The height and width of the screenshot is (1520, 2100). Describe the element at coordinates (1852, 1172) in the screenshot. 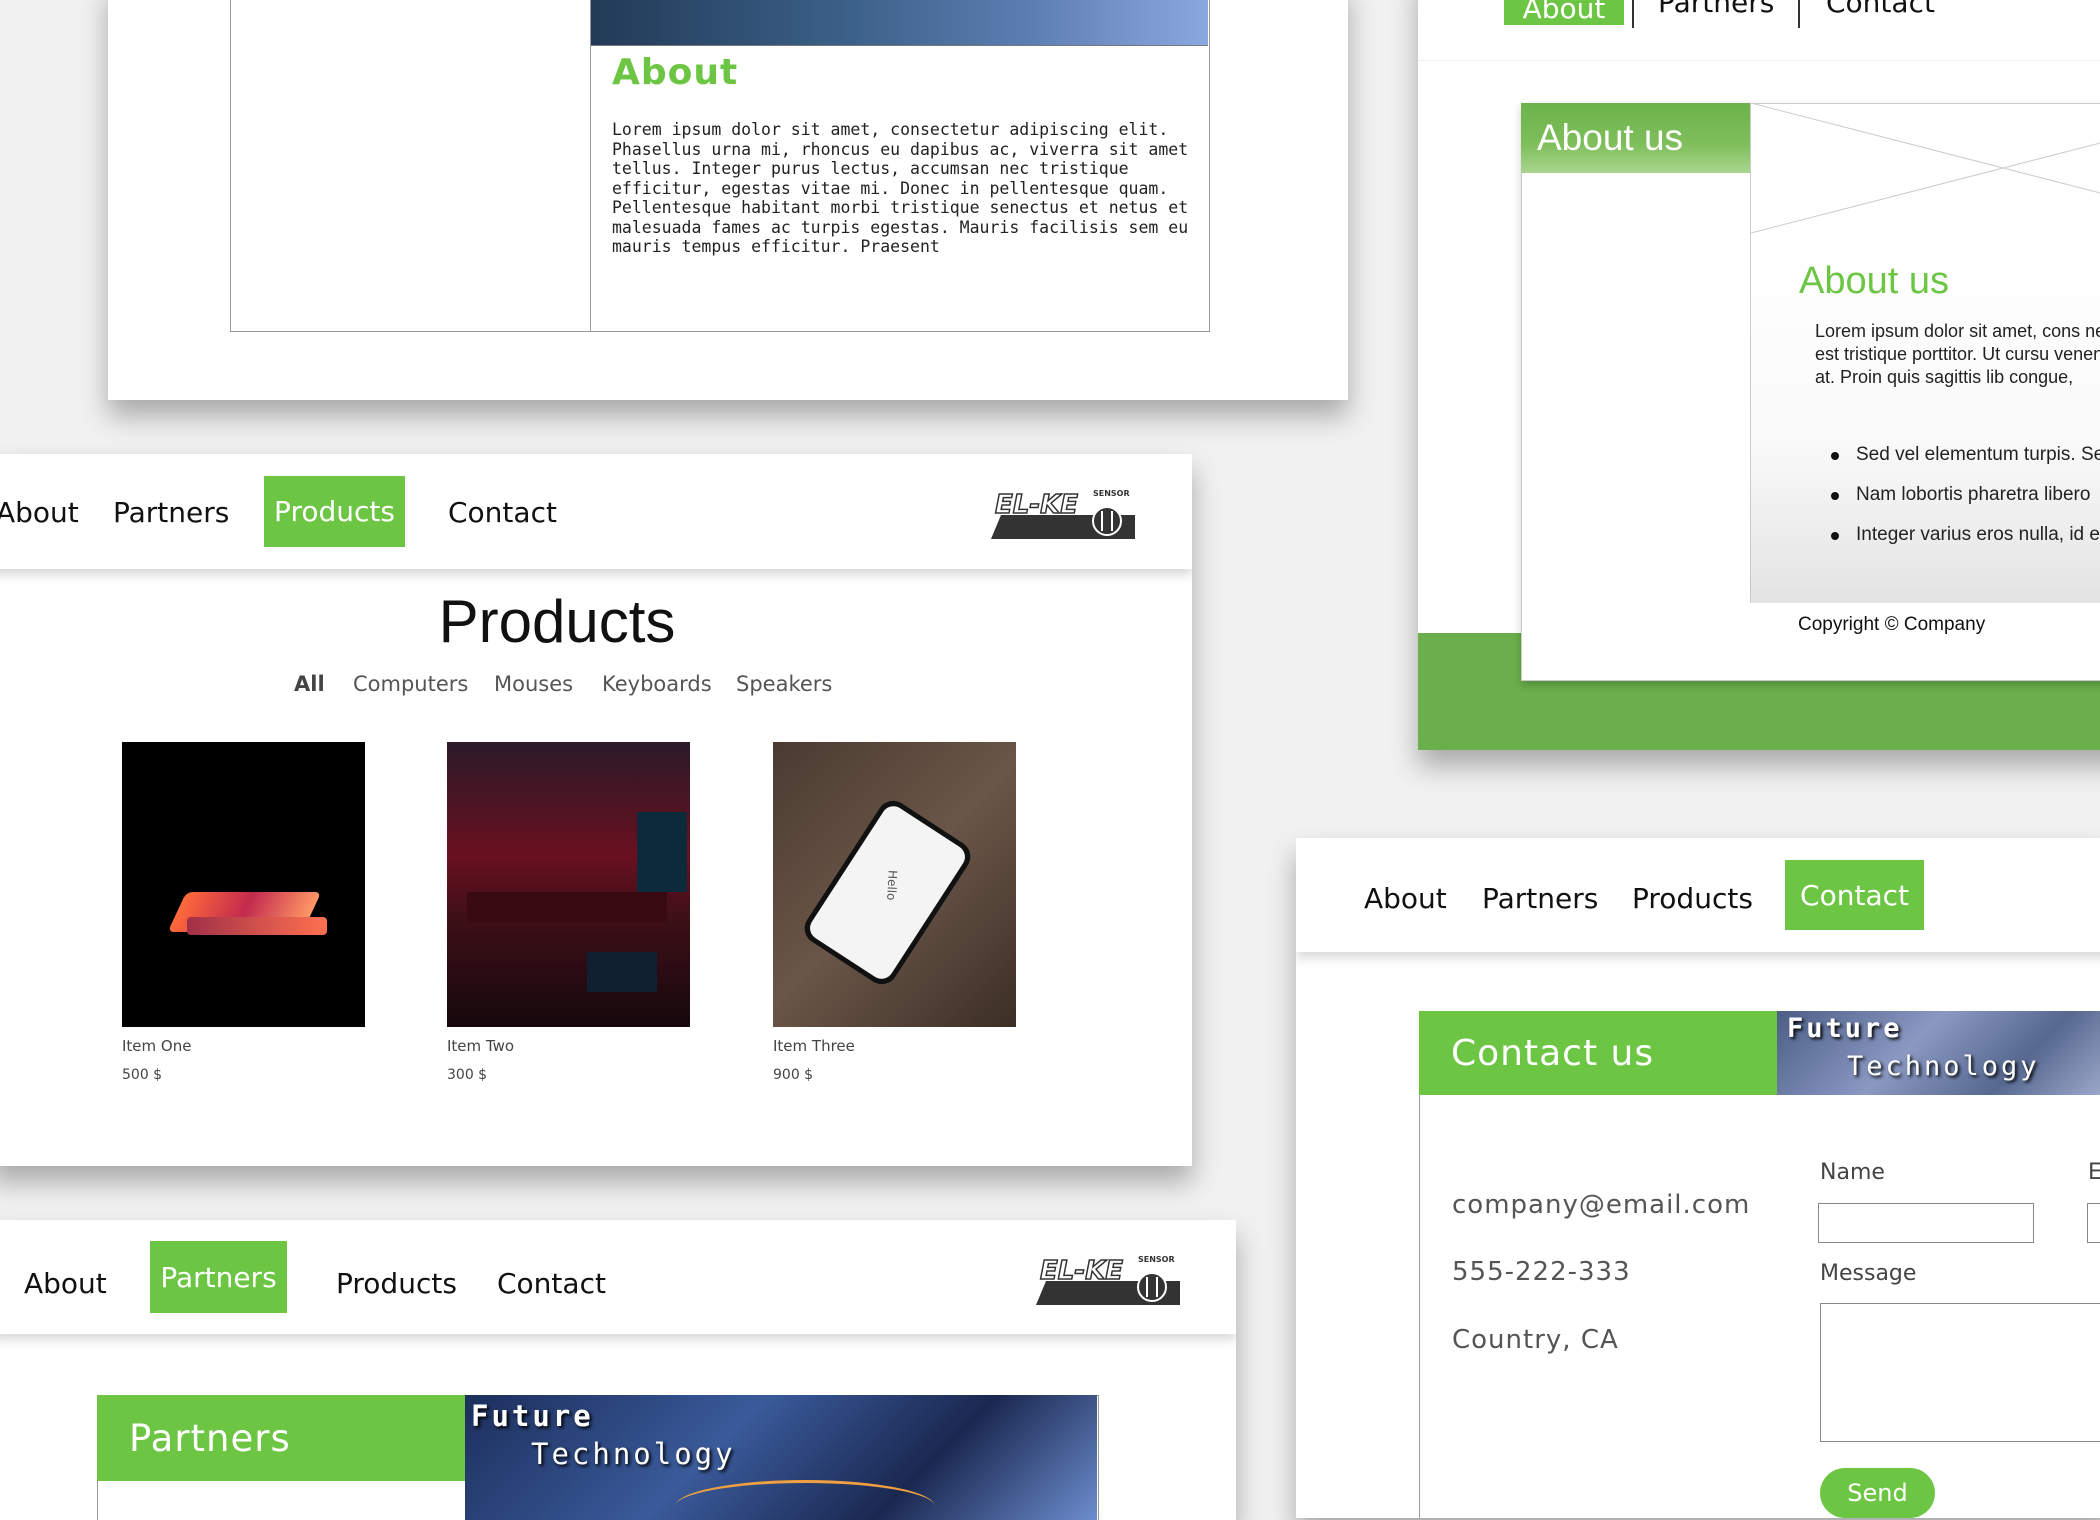

I see `name-label: Name` at that location.